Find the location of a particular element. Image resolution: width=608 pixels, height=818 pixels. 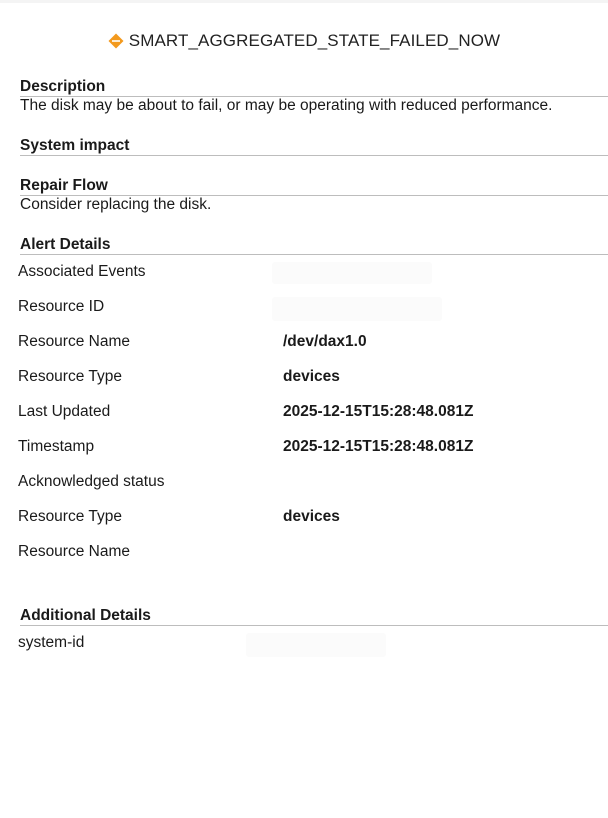

detail-value-resource-type: devices is located at coordinates (311, 376).